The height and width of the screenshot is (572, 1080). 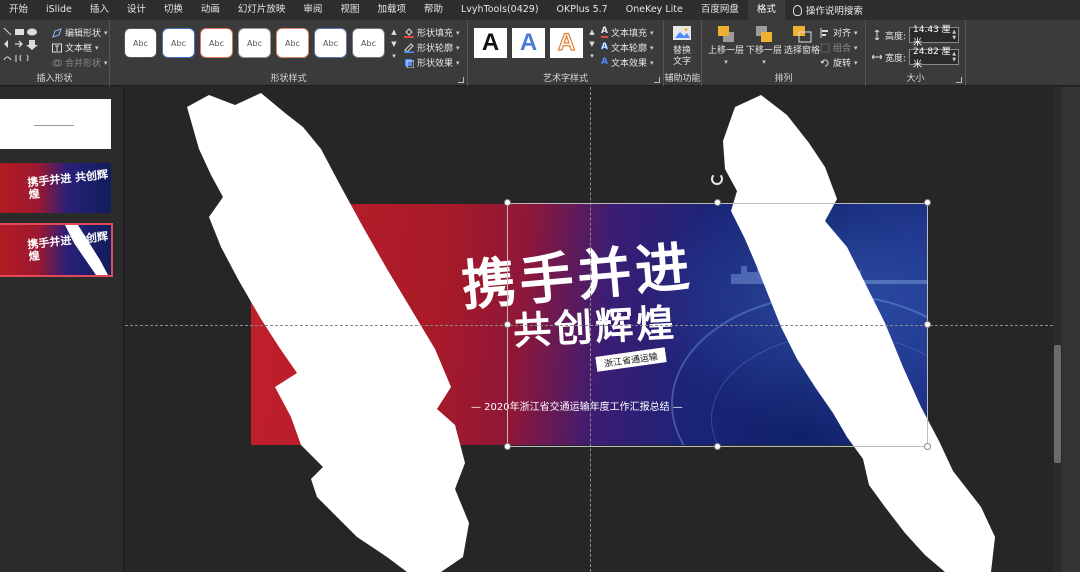 I want to click on resize-handle-bottom, so click(x=717, y=446).